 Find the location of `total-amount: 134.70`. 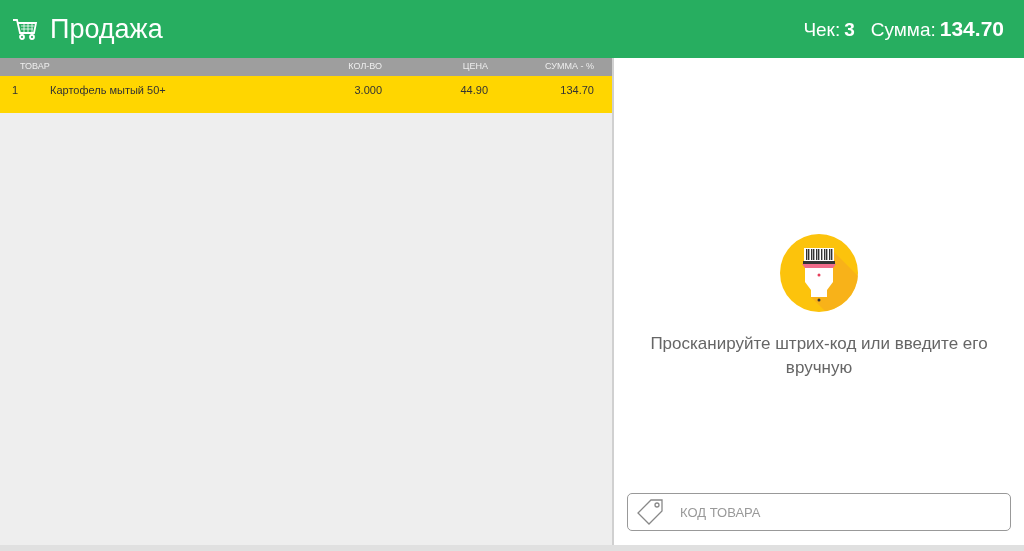

total-amount: 134.70 is located at coordinates (971, 29).